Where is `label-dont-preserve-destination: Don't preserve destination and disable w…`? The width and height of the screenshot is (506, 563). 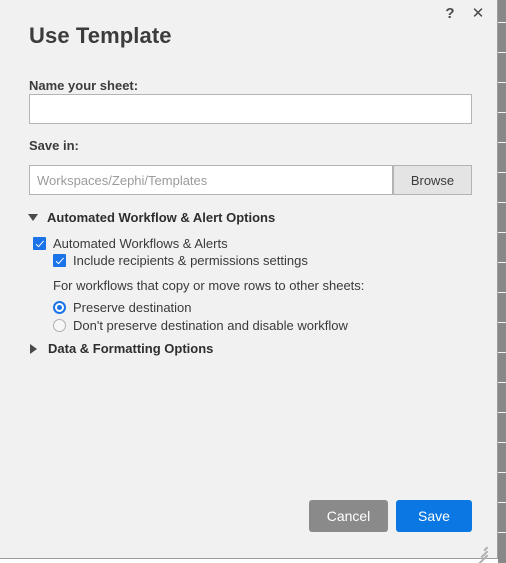 label-dont-preserve-destination: Don't preserve destination and disable w… is located at coordinates (210, 325).